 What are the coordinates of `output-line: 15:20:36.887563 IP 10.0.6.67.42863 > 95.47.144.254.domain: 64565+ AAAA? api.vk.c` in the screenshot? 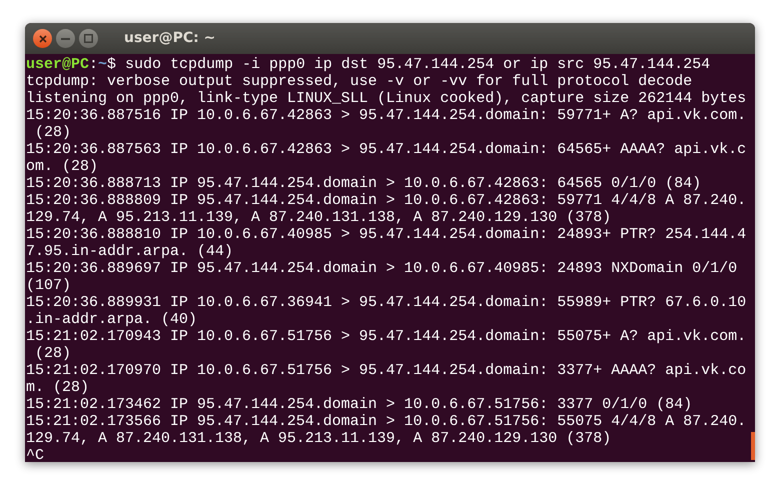 It's located at (386, 149).